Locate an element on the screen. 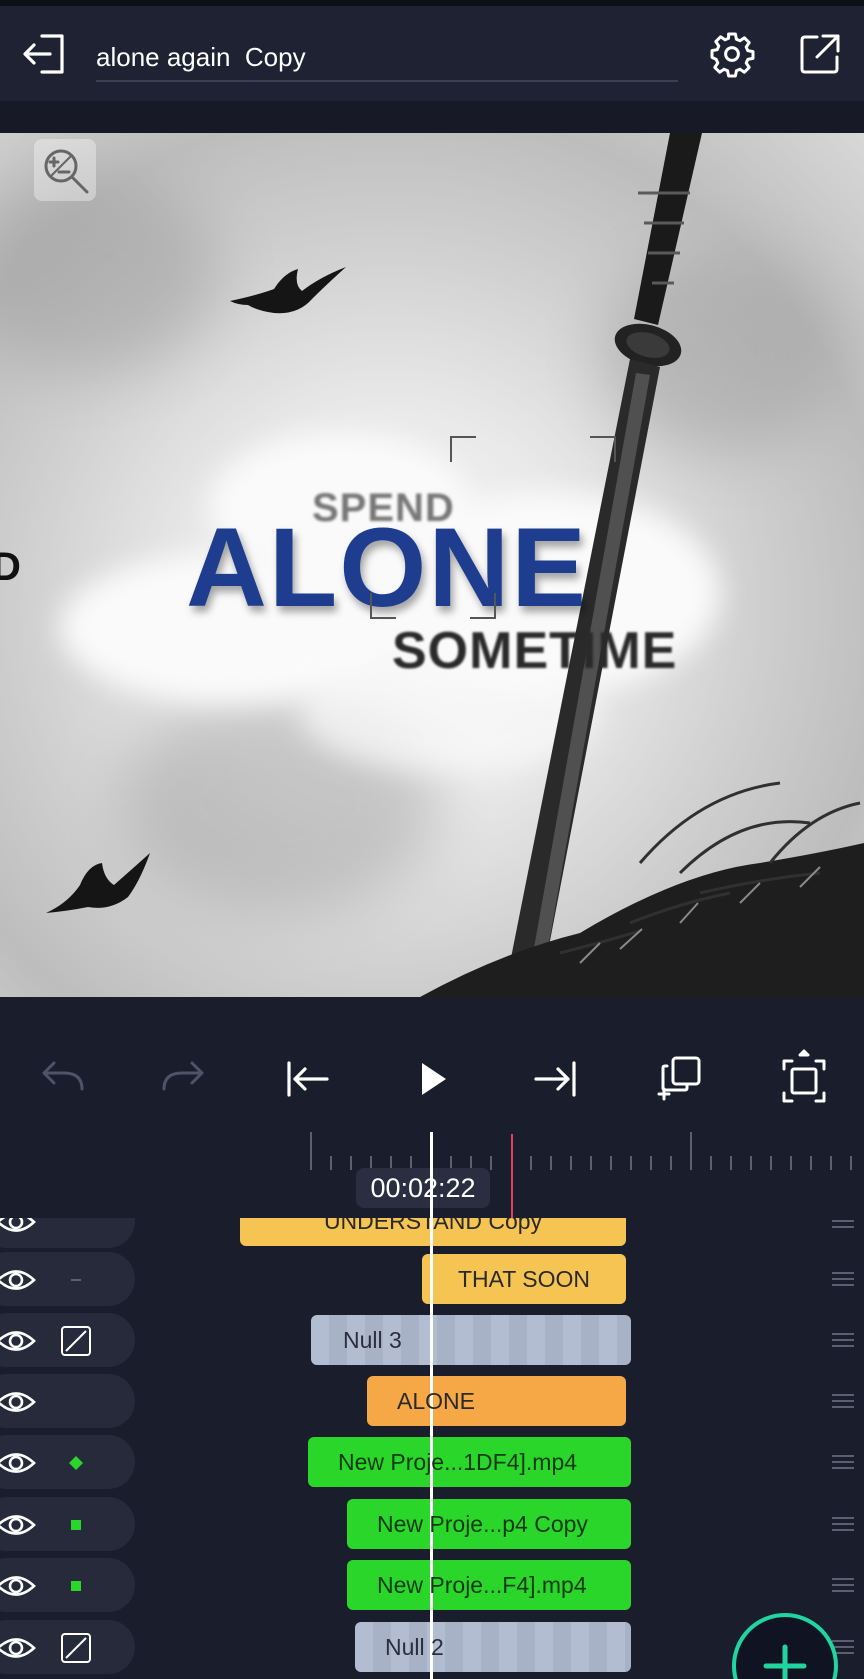  add-icon is located at coordinates (785, 1661).